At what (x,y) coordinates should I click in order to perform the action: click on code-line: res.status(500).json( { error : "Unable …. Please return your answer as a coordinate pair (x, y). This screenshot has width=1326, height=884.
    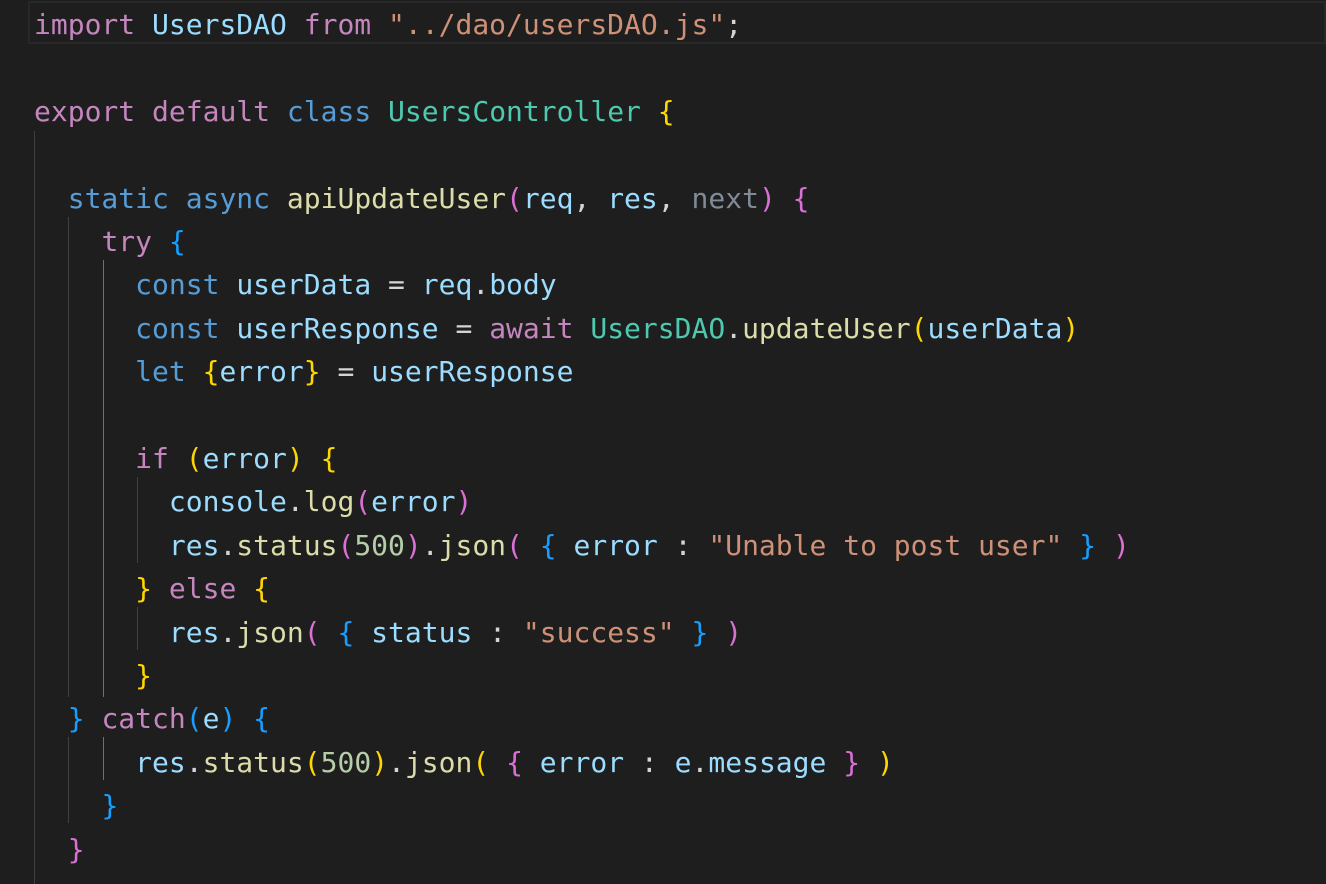
    Looking at the image, I should click on (582, 545).